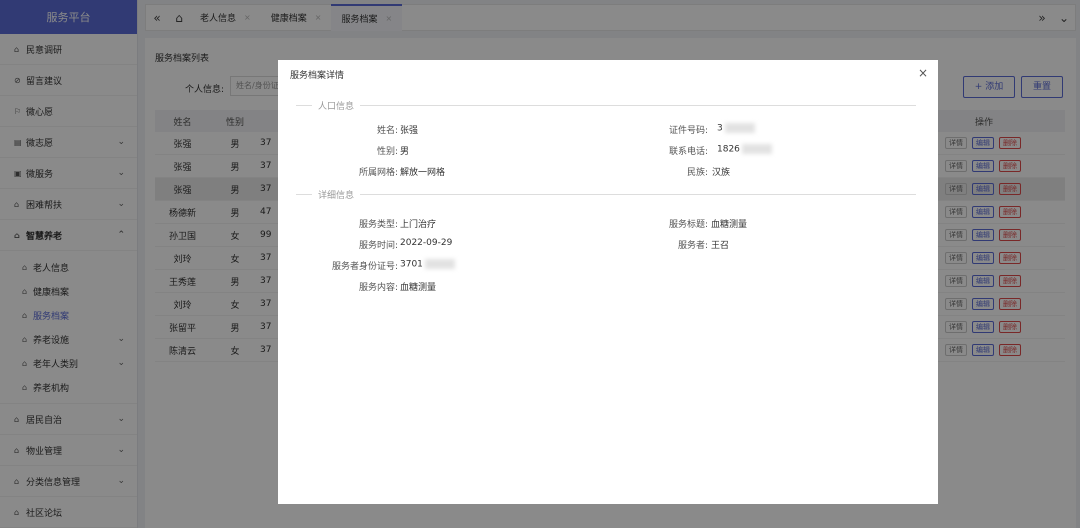 Image resolution: width=1080 pixels, height=528 pixels. Describe the element at coordinates (729, 225) in the screenshot. I see `service-title-value: 血糖测量` at that location.